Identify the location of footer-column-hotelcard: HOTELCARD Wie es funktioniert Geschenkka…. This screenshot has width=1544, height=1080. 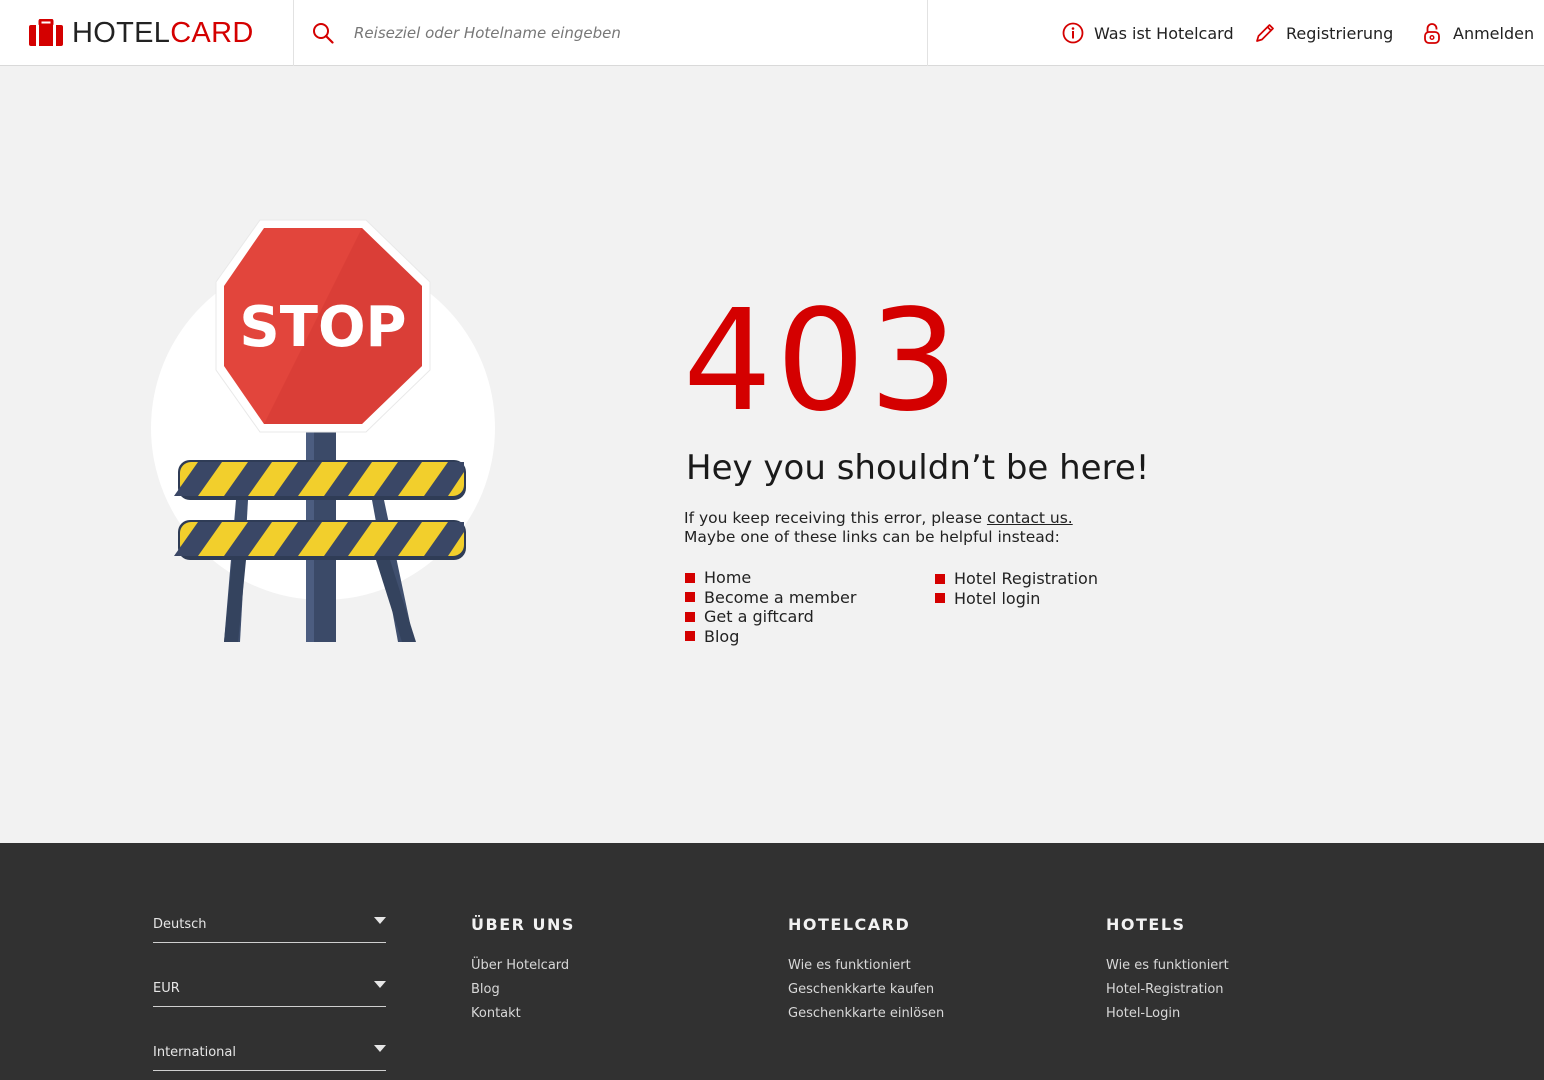
(866, 970).